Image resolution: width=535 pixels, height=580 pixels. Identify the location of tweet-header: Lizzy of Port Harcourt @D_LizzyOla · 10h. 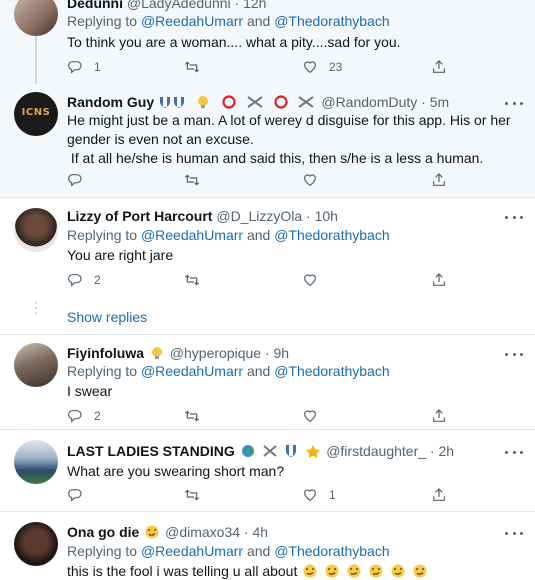
(281, 216).